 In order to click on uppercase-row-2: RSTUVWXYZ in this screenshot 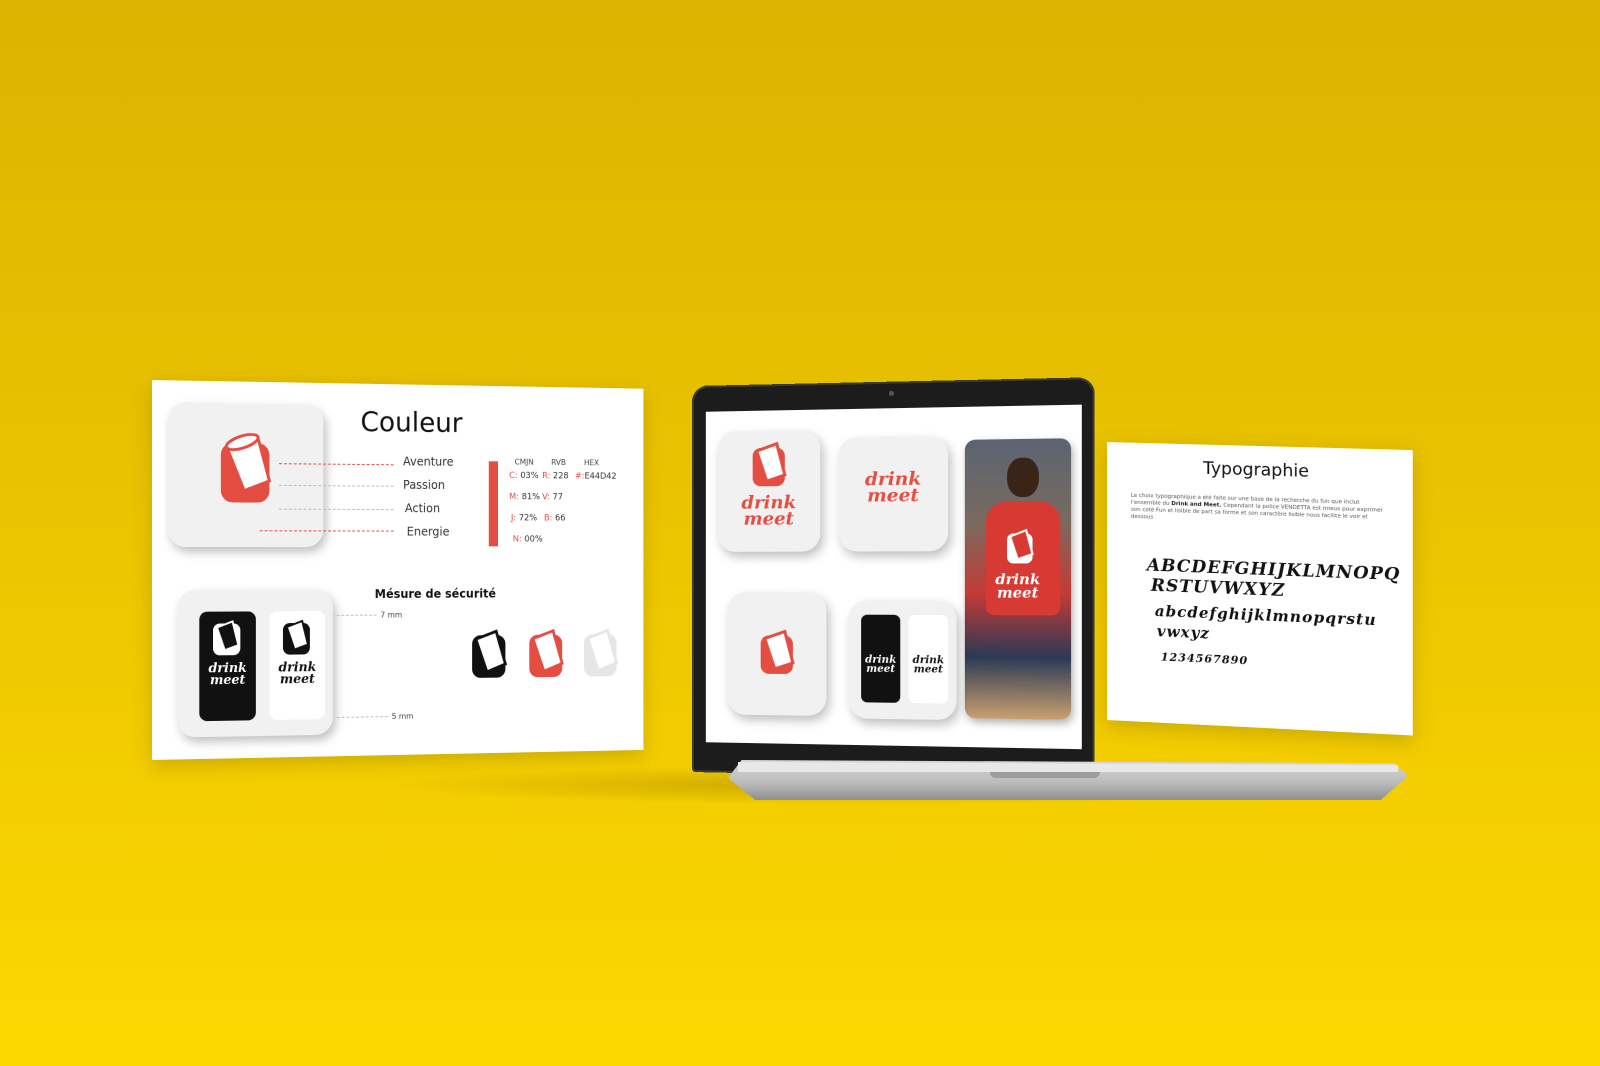, I will do `click(1218, 588)`.